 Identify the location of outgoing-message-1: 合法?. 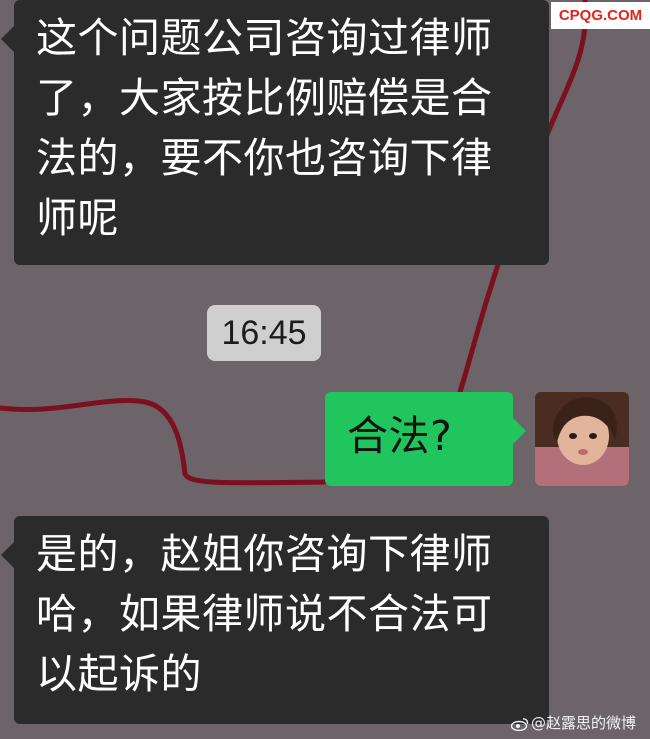
(425, 439).